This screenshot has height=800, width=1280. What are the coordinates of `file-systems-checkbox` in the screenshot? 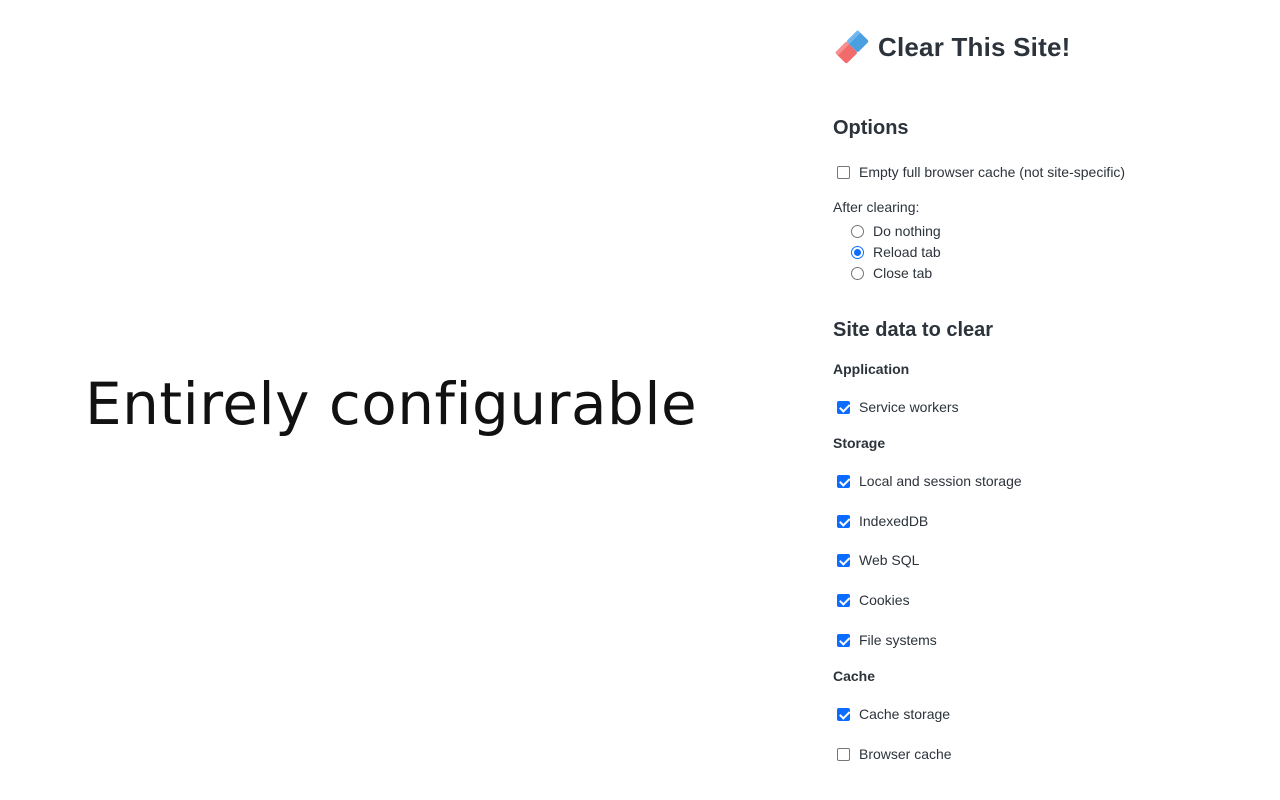 It's located at (843, 640).